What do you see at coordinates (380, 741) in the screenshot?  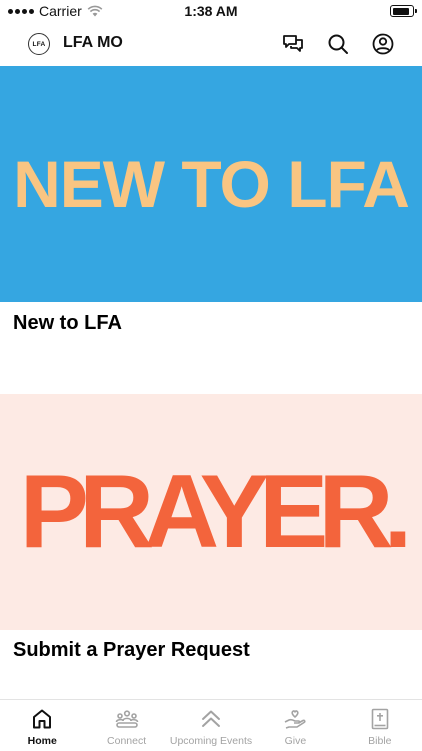 I see `tab-label: Bible` at bounding box center [380, 741].